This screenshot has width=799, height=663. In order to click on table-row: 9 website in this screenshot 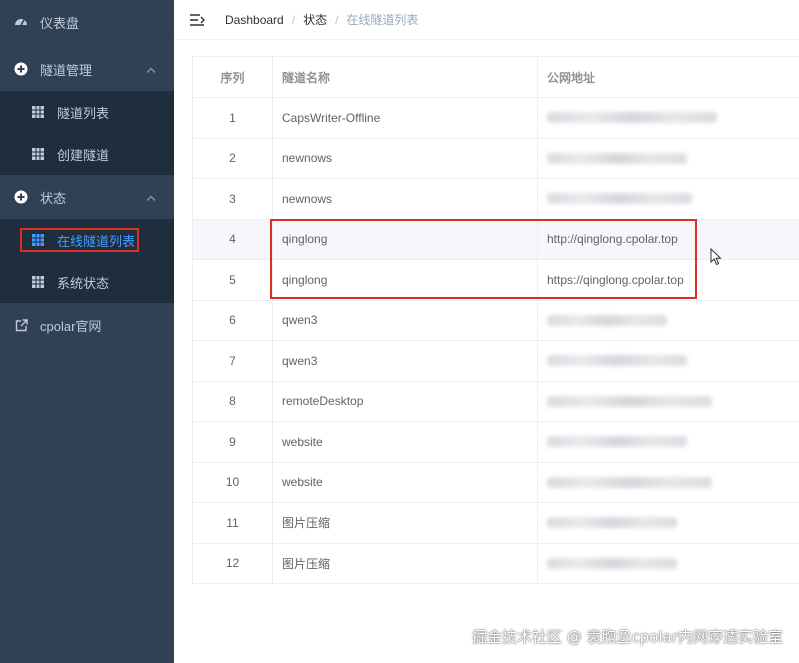, I will do `click(496, 442)`.